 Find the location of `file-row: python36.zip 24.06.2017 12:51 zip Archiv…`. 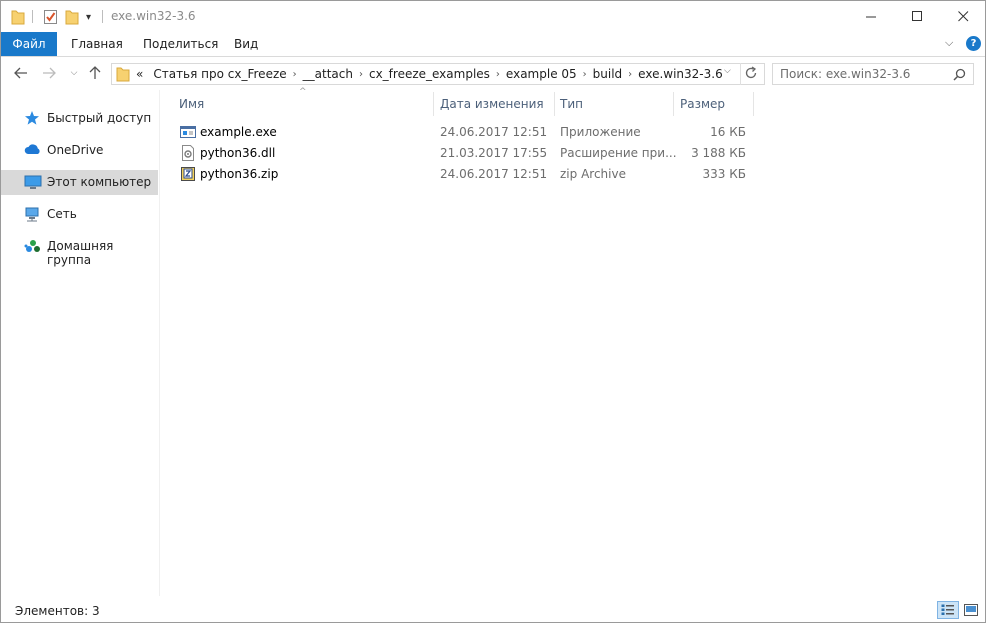

file-row: python36.zip 24.06.2017 12:51 zip Archiv… is located at coordinates (477, 174).